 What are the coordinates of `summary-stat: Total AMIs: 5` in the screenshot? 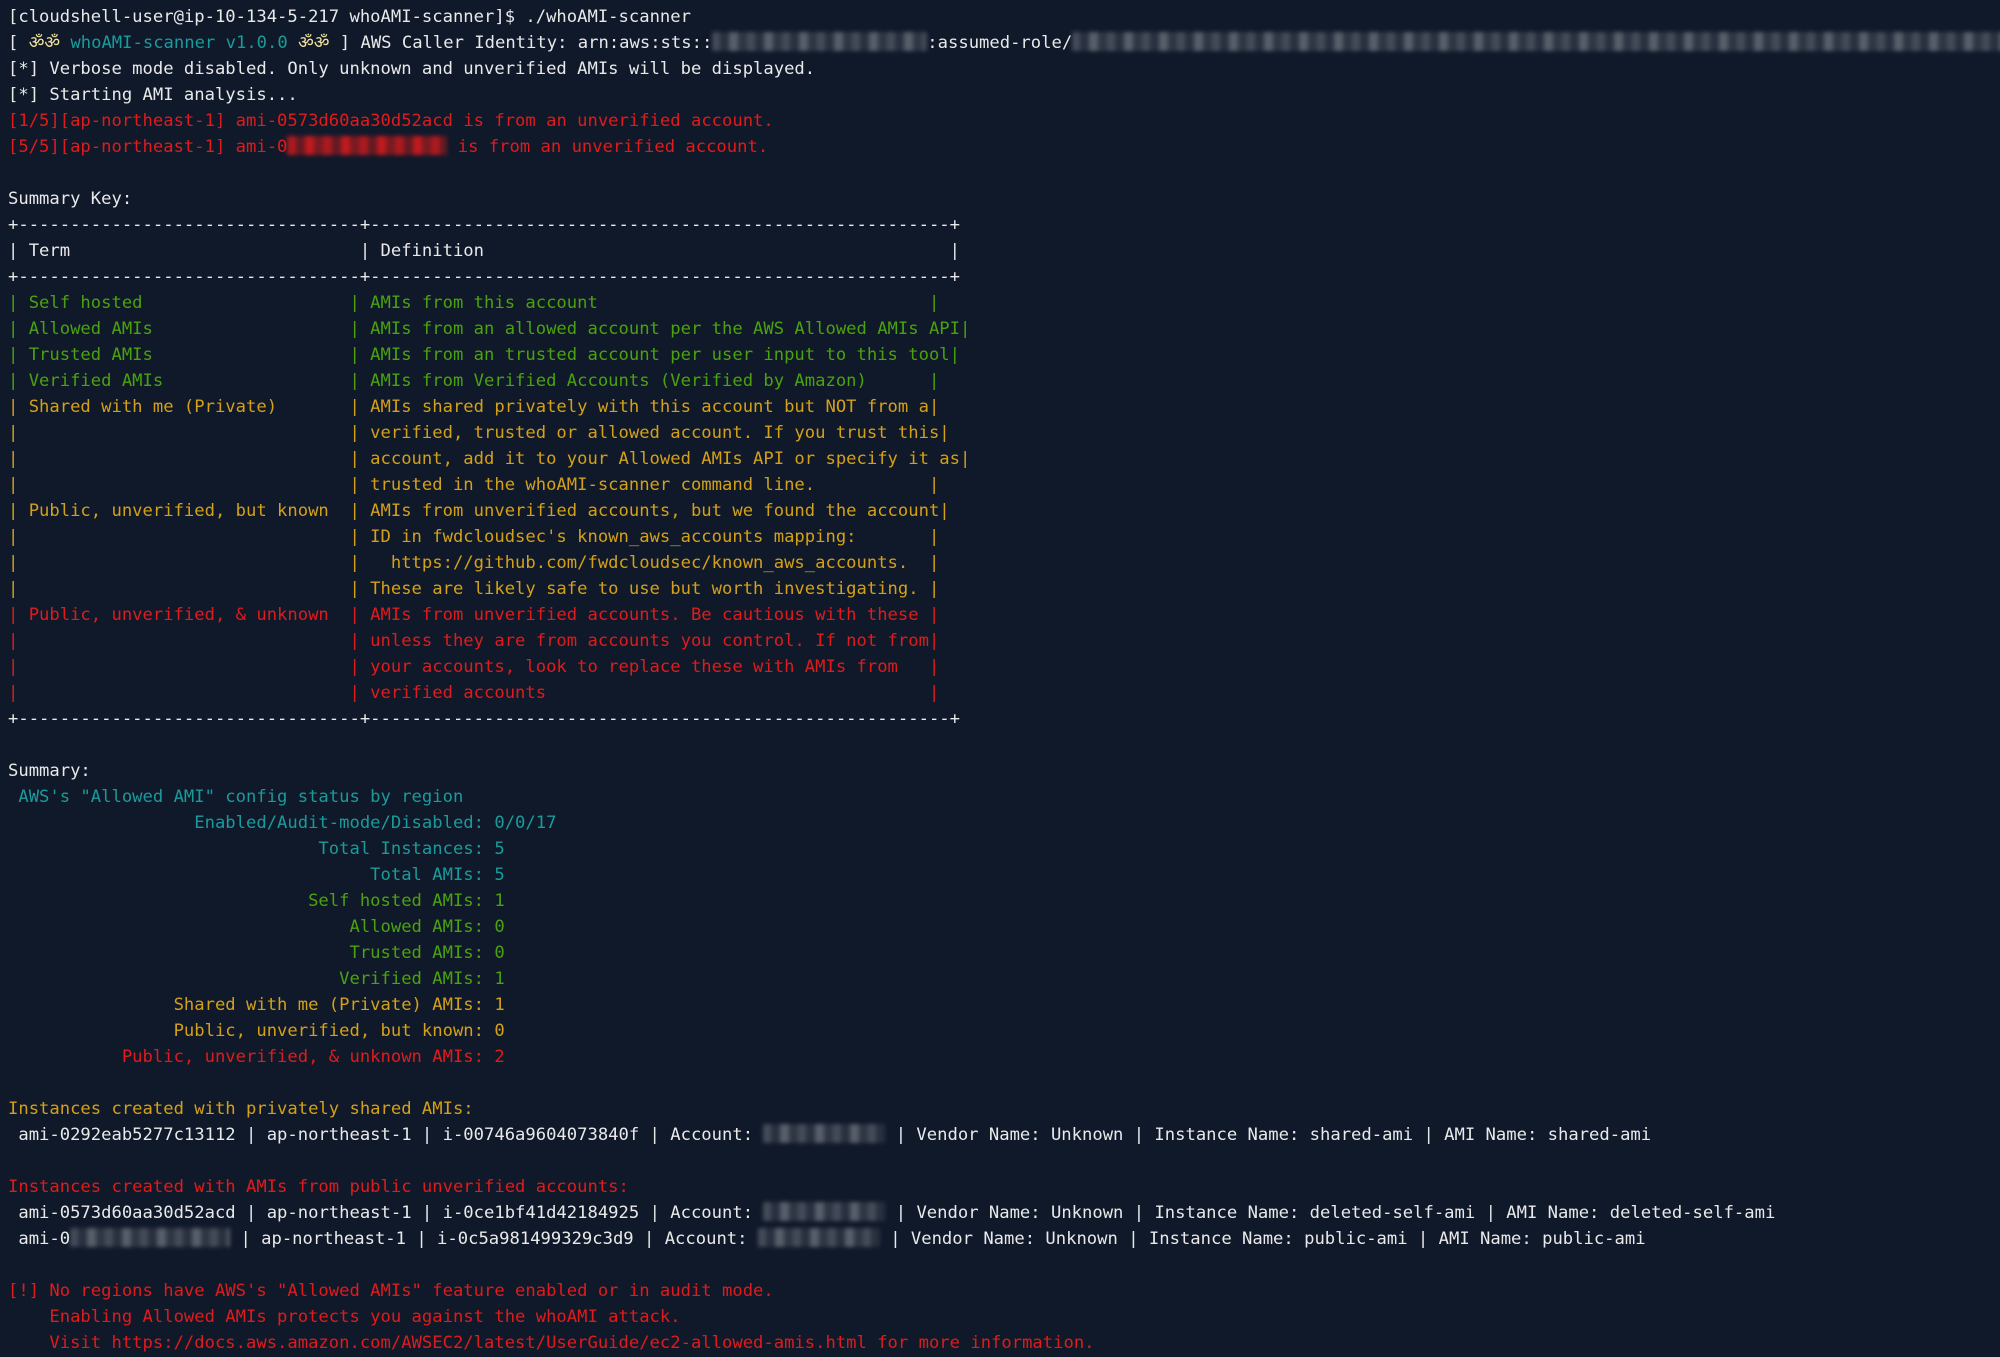 It's located at (256, 875).